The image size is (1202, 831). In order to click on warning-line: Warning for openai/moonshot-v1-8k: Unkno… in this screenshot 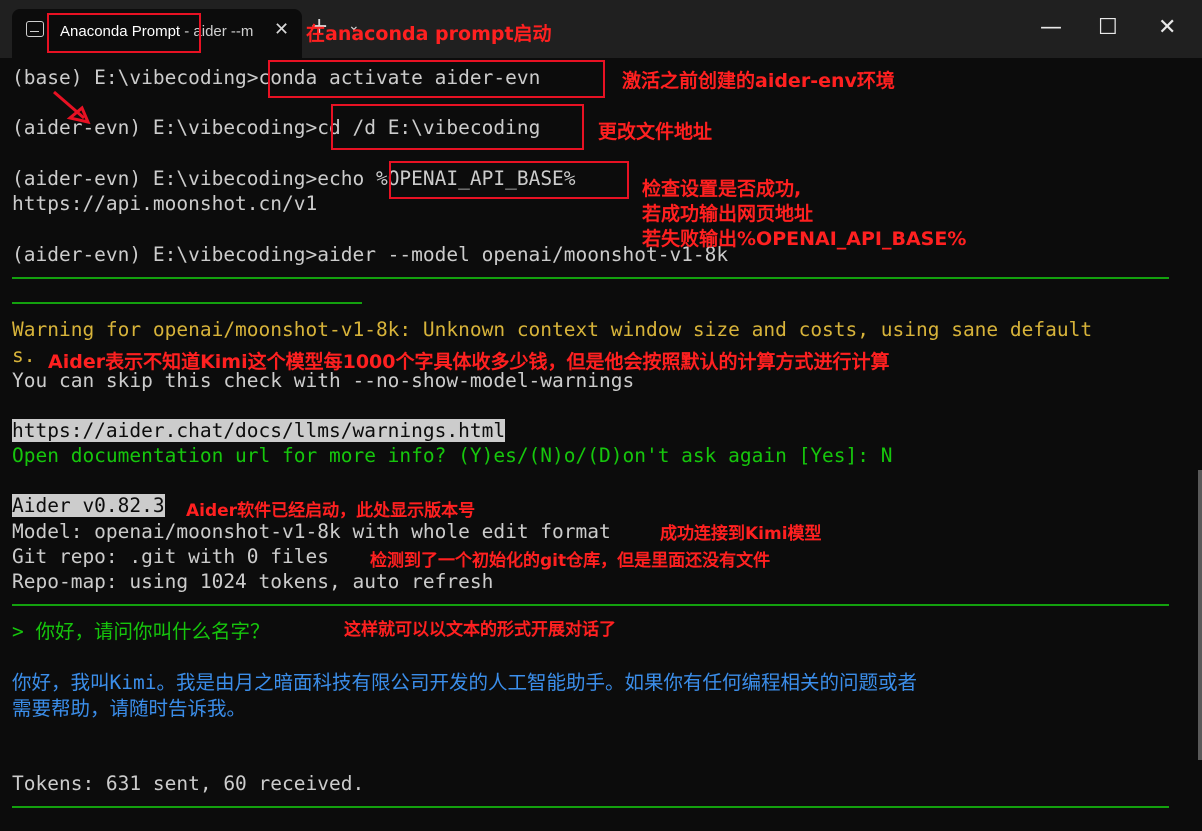, I will do `click(552, 329)`.